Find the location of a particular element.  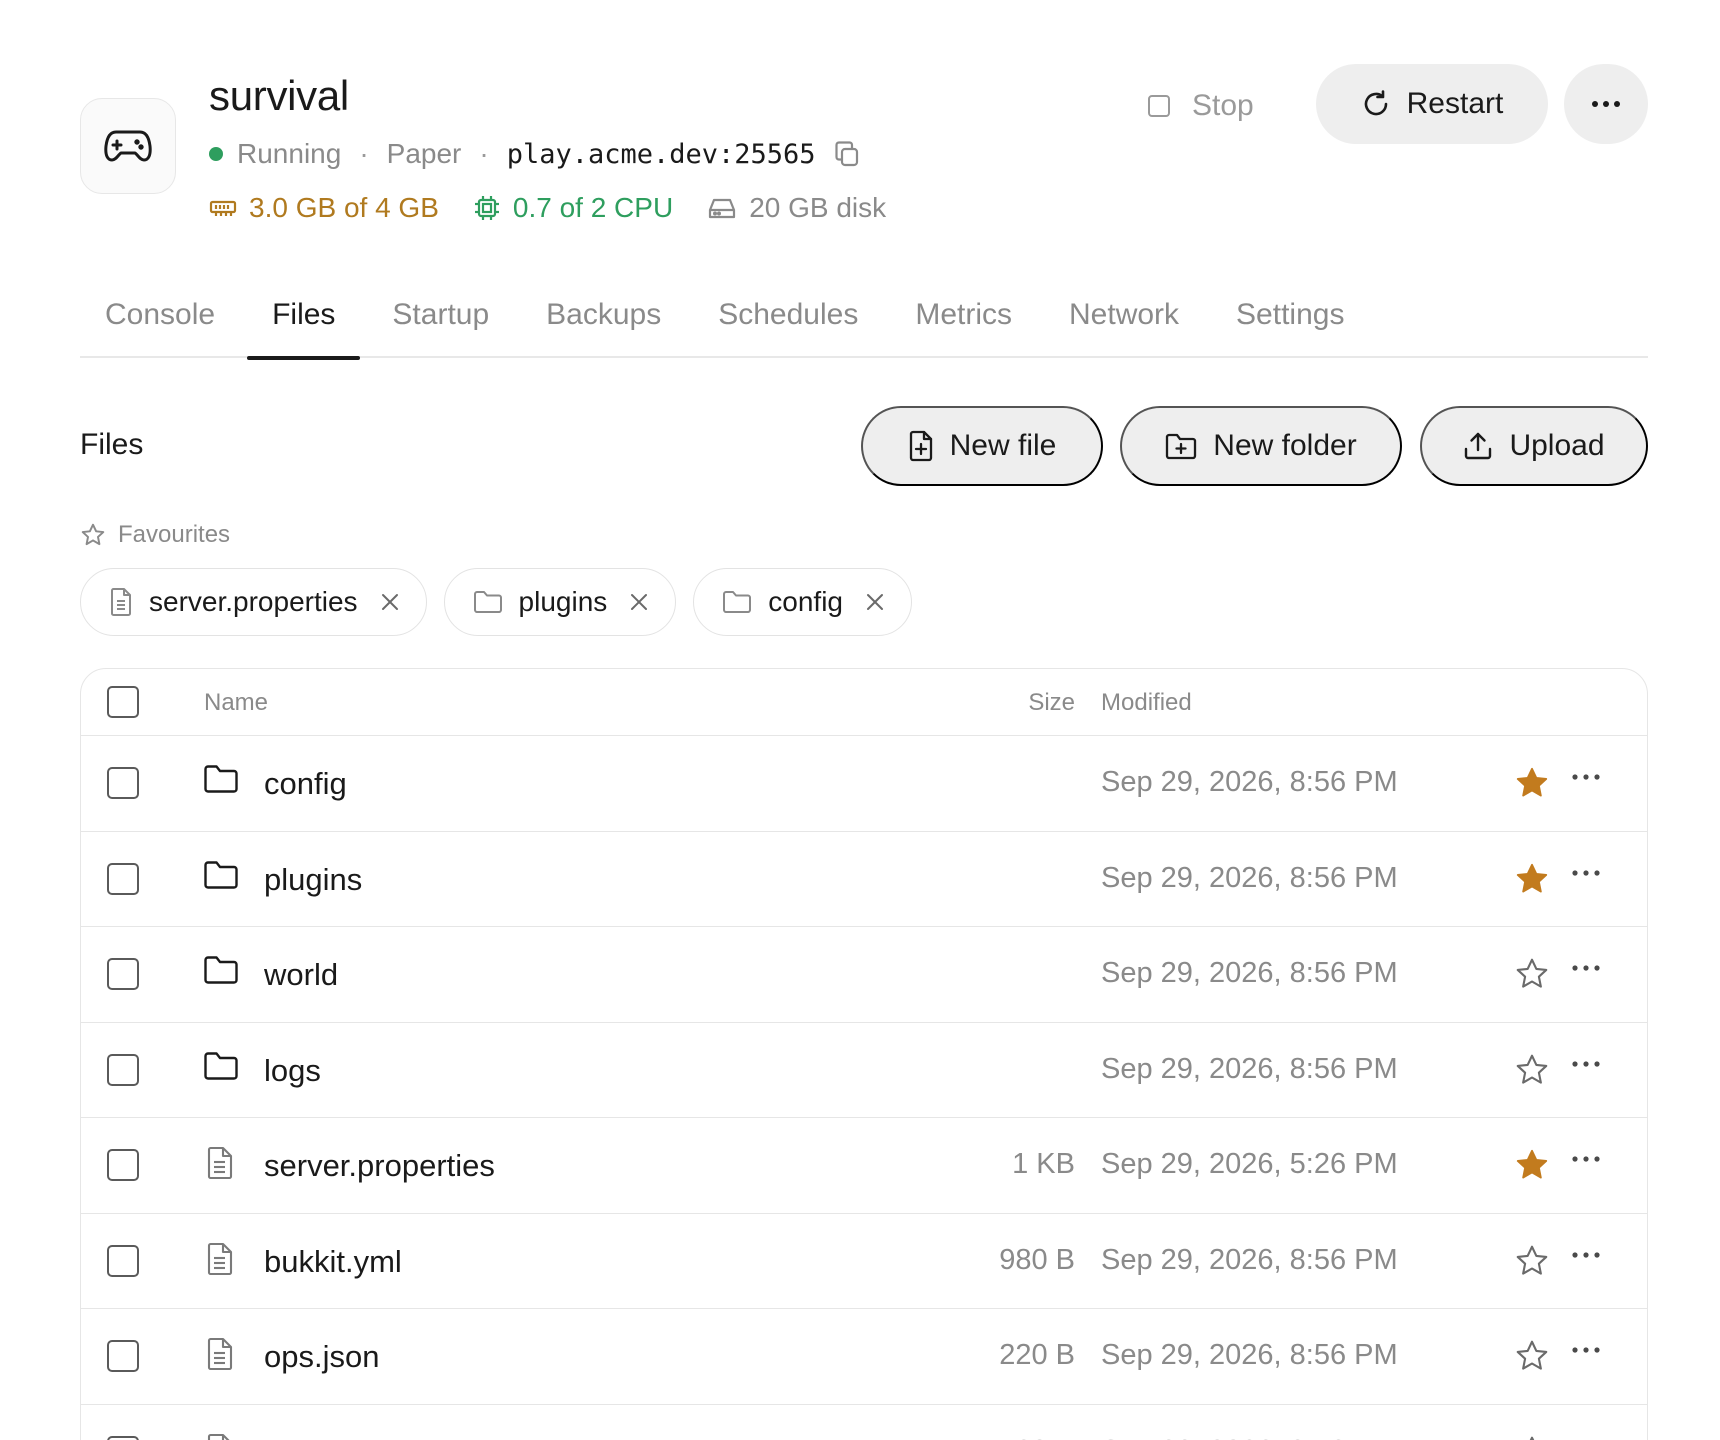

table-row: config Sep 29, 2026, 8:56 PM is located at coordinates (864, 784).